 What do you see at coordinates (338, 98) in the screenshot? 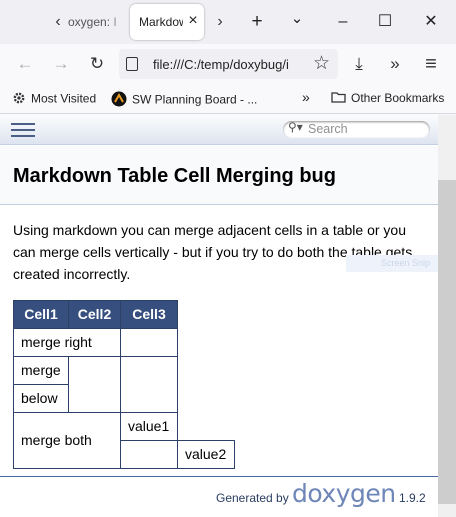
I see `folder-icon` at bounding box center [338, 98].